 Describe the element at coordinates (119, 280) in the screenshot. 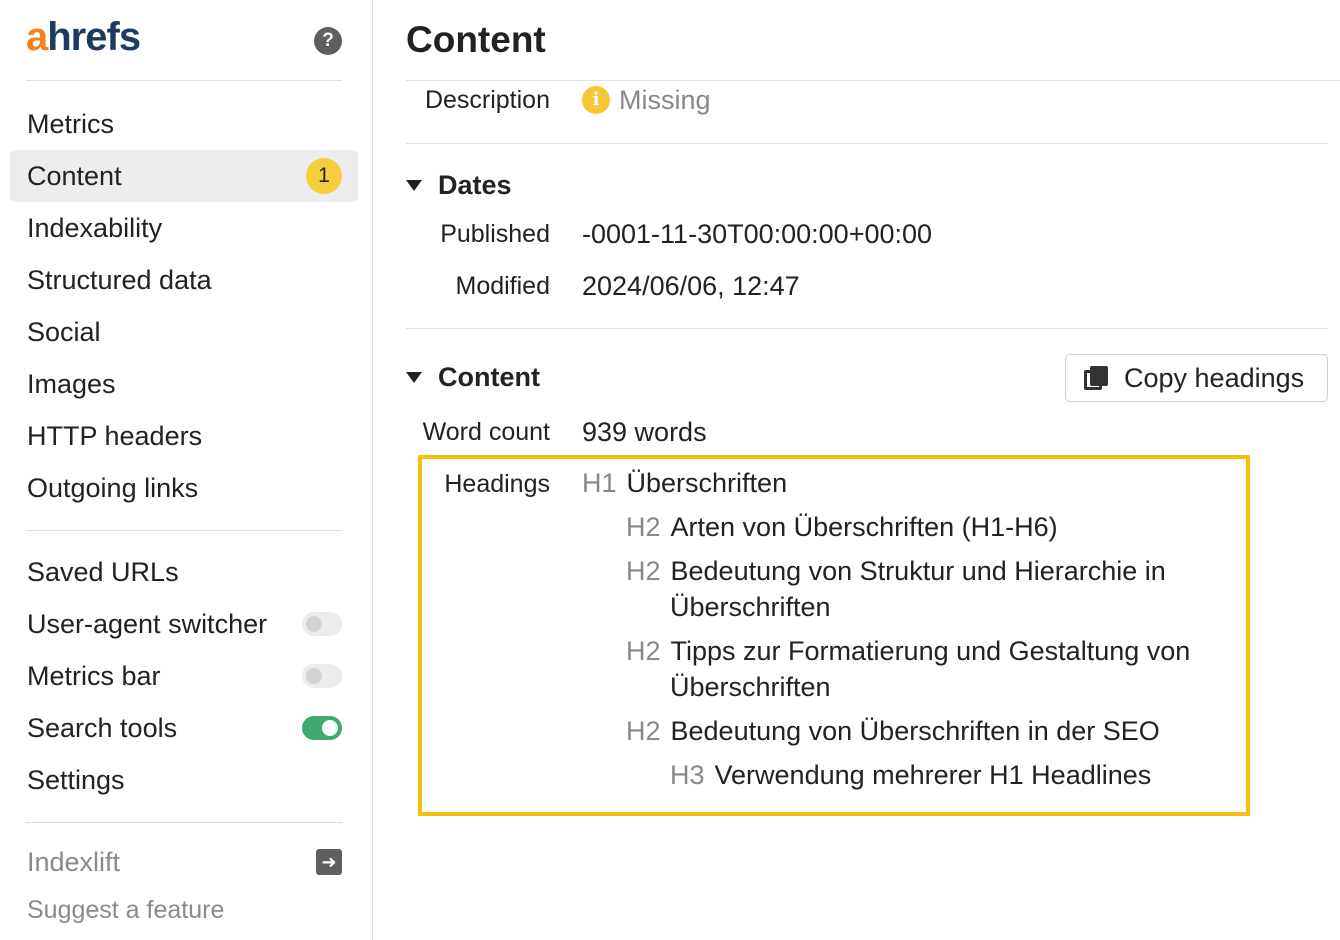

I see `sidebar-item-label: Structured data` at that location.